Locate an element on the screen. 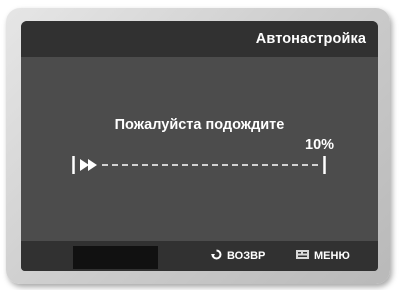 The height and width of the screenshot is (290, 400). back-button: ВОЗВР is located at coordinates (238, 256).